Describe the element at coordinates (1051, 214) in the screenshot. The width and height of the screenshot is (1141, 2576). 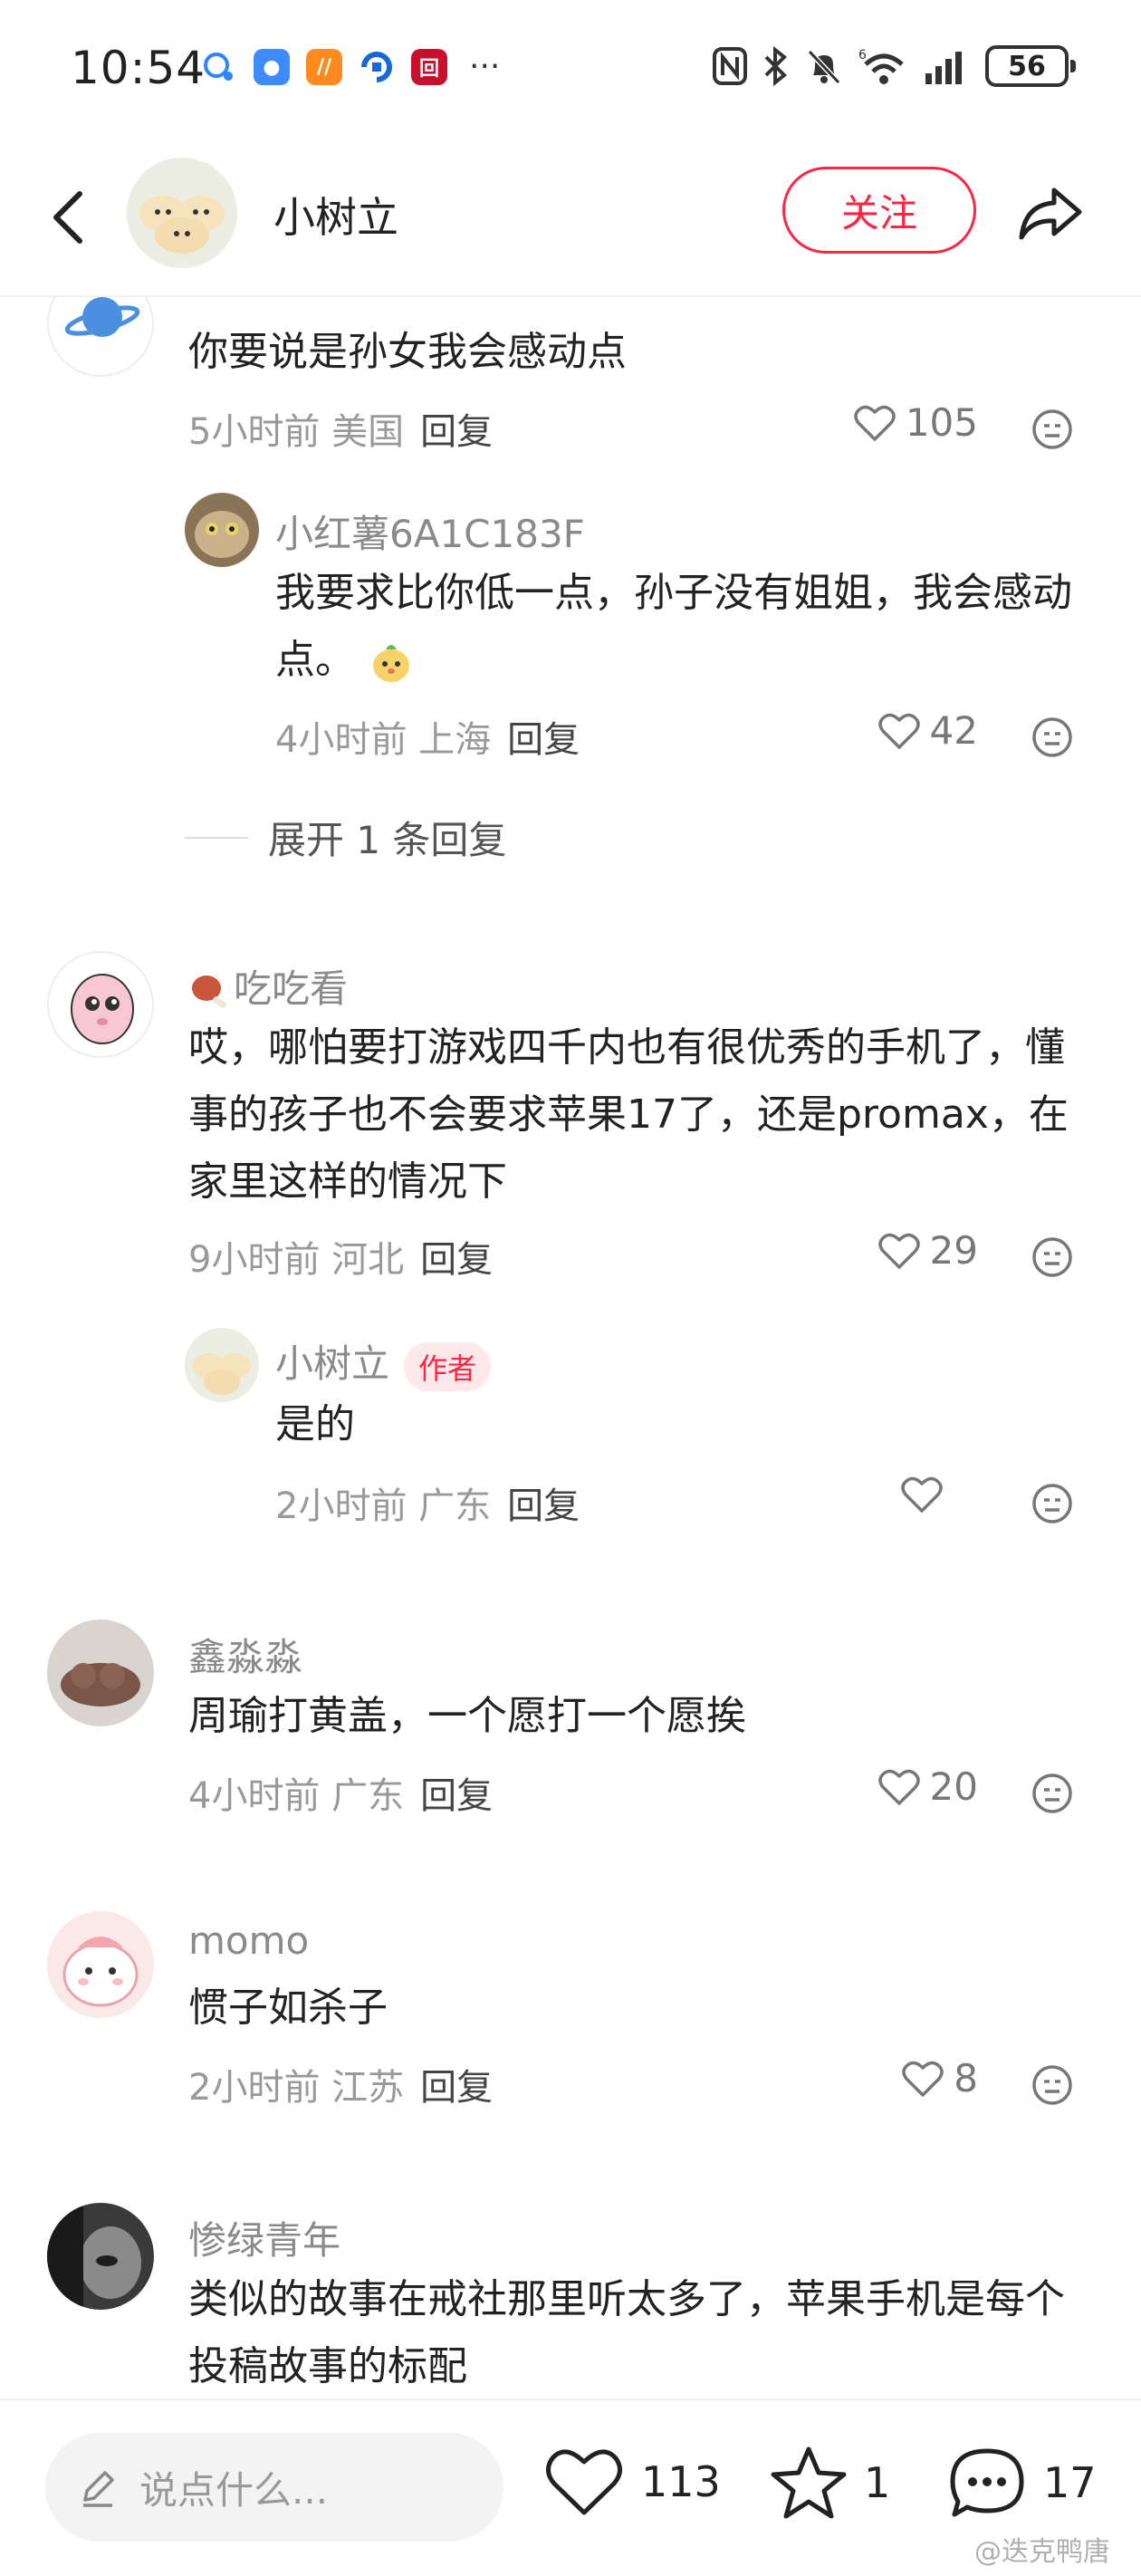
I see `share-icon` at that location.